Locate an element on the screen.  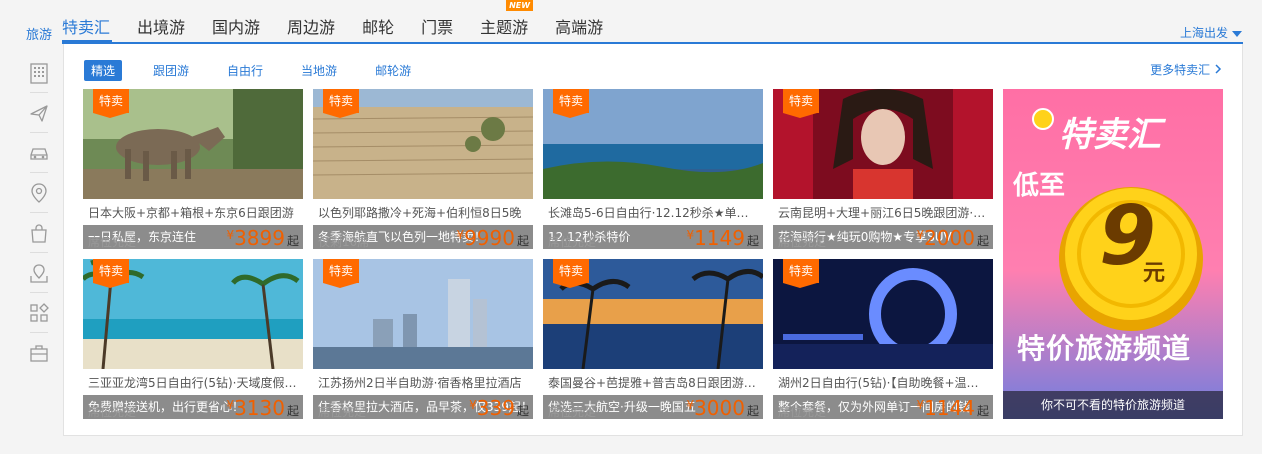
sub-tabs: 精选 跟团游 自由行 当地游 邮轮游 is located at coordinates (263, 70).